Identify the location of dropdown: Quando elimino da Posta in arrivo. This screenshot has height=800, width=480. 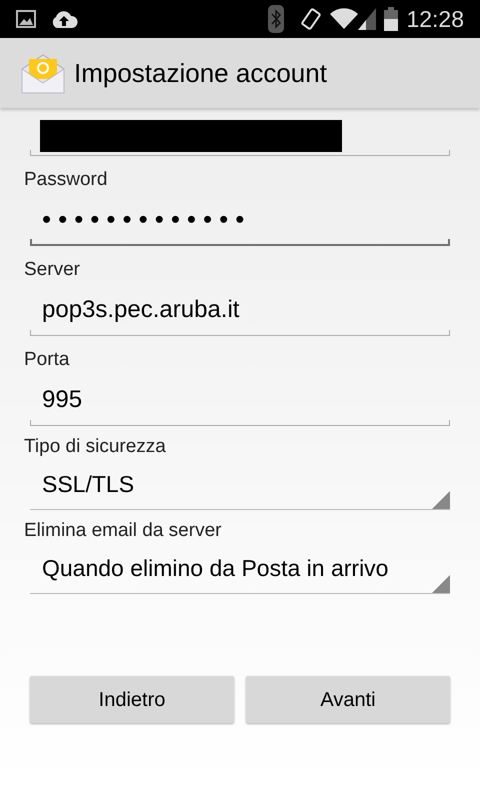
(240, 568).